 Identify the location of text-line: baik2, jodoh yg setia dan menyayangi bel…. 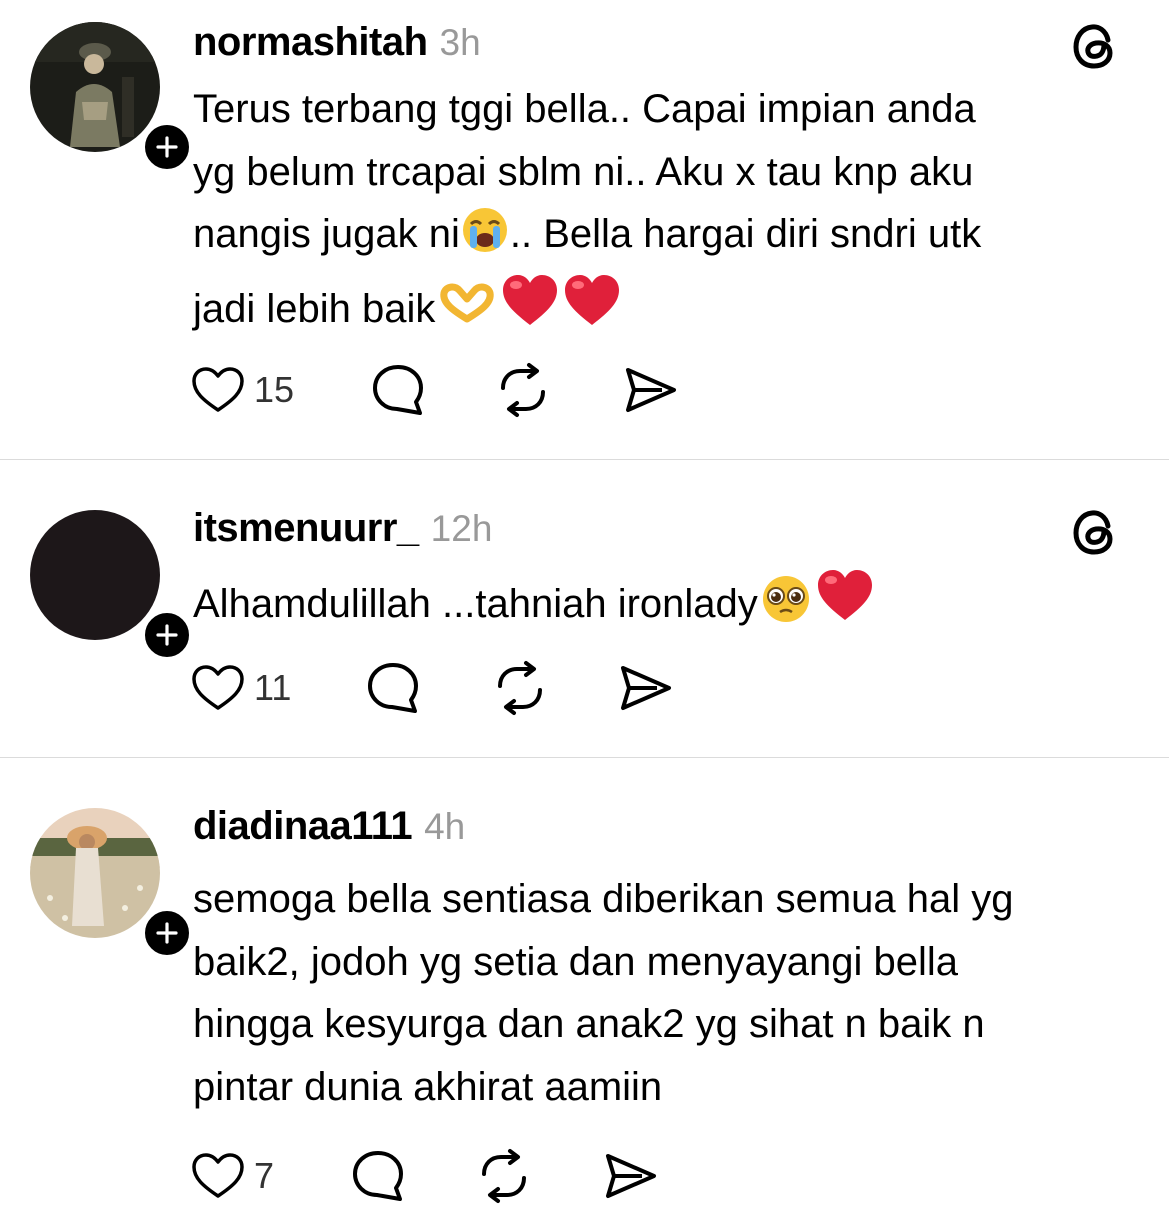
(575, 961).